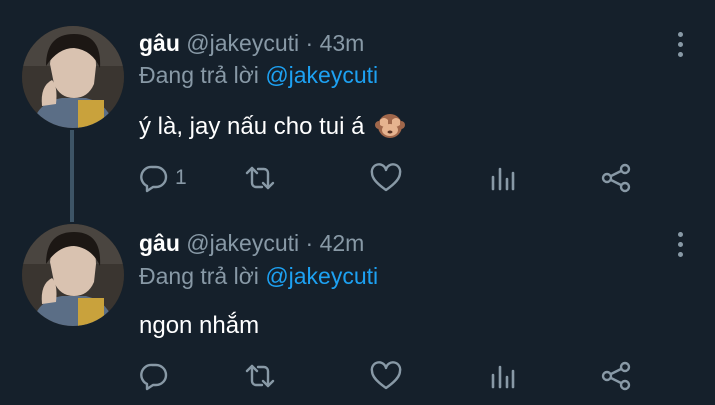  Describe the element at coordinates (390, 125) in the screenshot. I see `see-no-evil-monkey-icon` at that location.